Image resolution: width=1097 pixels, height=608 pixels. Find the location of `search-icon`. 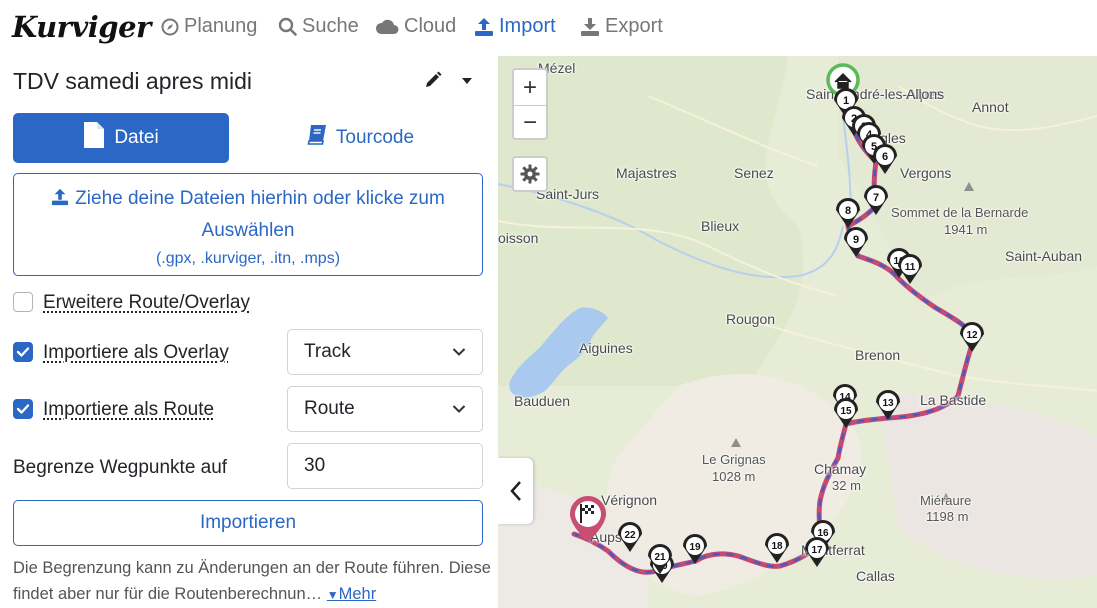

search-icon is located at coordinates (287, 26).